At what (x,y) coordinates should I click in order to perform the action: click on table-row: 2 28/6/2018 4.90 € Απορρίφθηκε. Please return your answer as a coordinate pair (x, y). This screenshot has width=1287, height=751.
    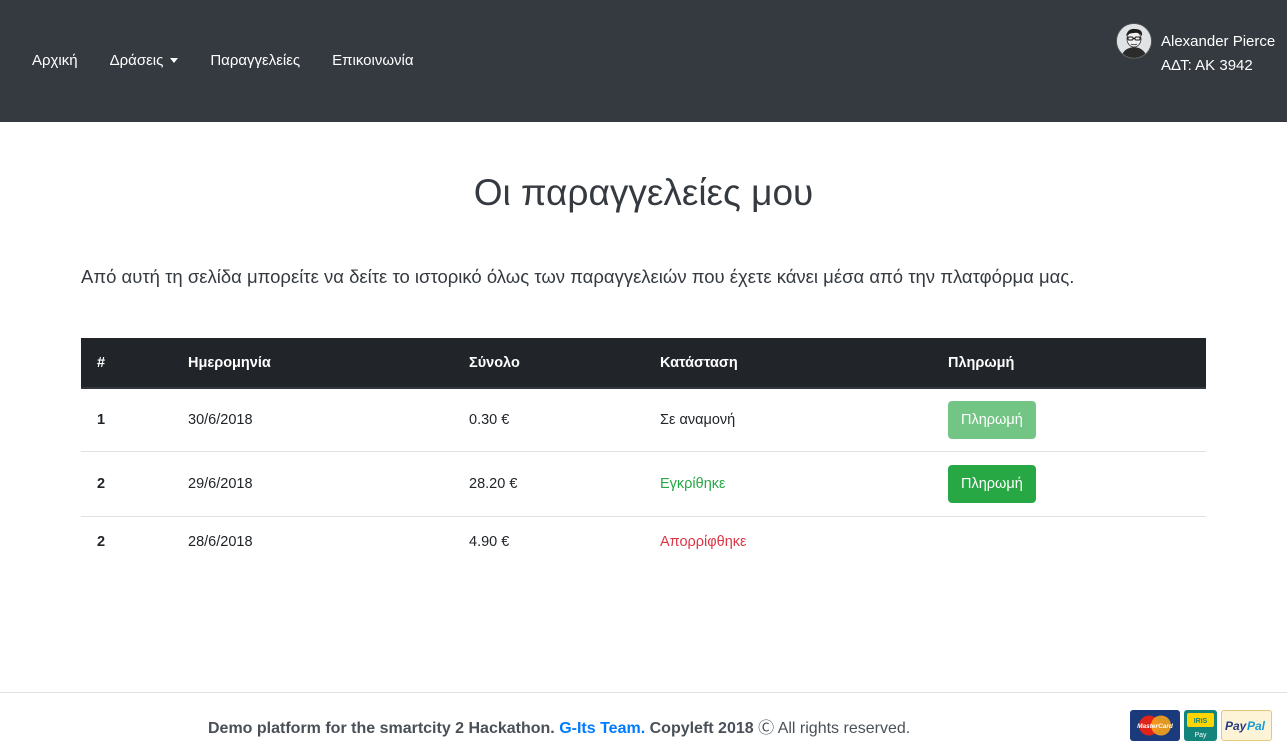
    Looking at the image, I should click on (643, 541).